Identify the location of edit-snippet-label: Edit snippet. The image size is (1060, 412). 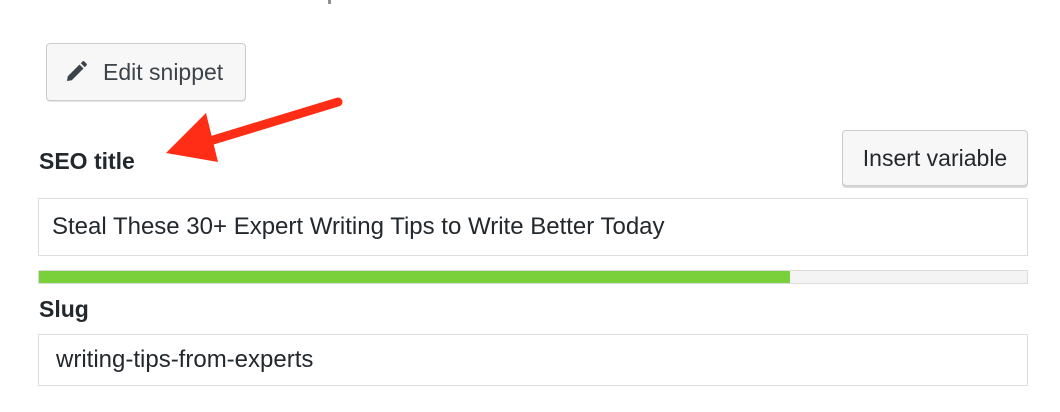
(163, 71).